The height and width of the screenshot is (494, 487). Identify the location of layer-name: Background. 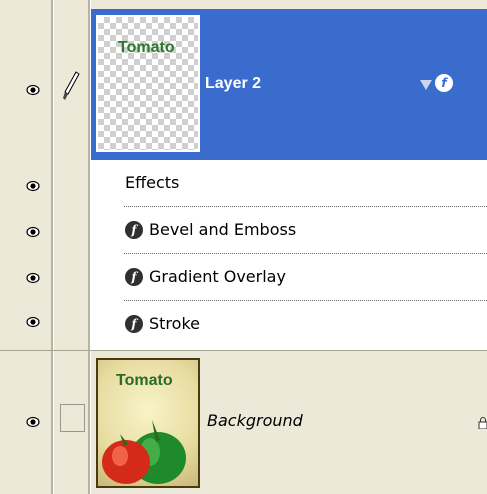
(255, 420).